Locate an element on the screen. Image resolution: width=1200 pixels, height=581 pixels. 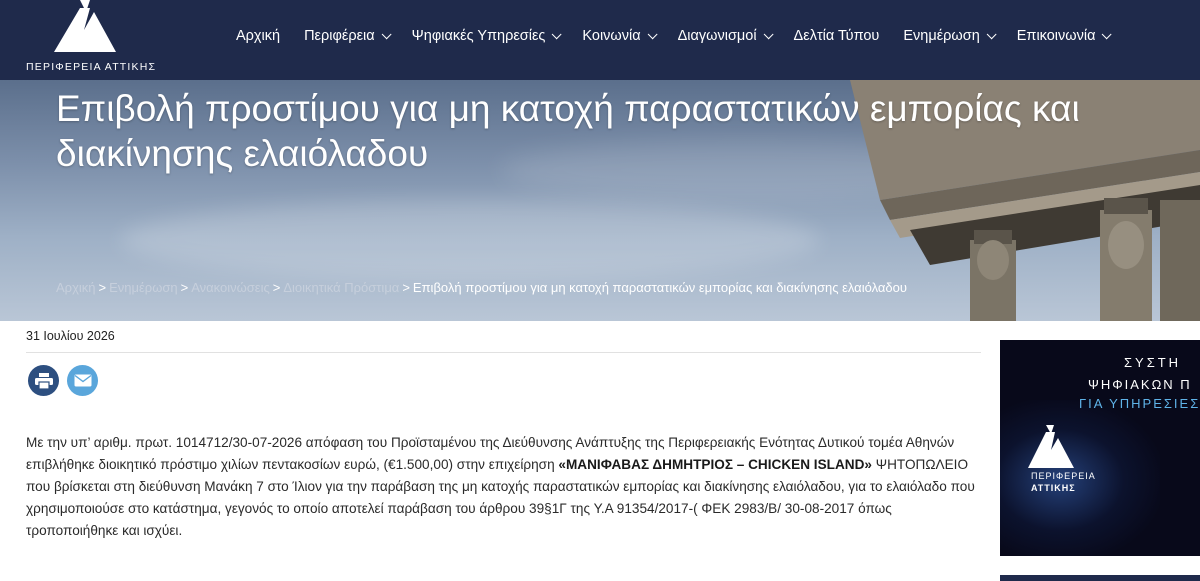
printer-icon is located at coordinates (43, 380).